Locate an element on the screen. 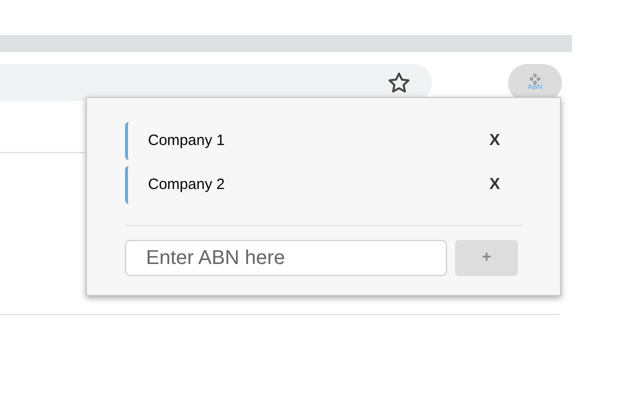 The image size is (640, 400). star-icon is located at coordinates (399, 82).